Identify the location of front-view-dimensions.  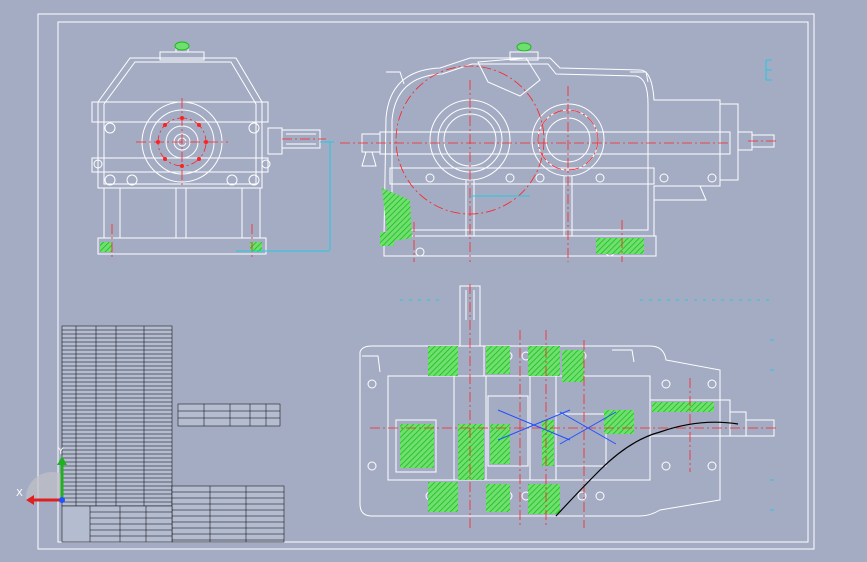
(621, 128).